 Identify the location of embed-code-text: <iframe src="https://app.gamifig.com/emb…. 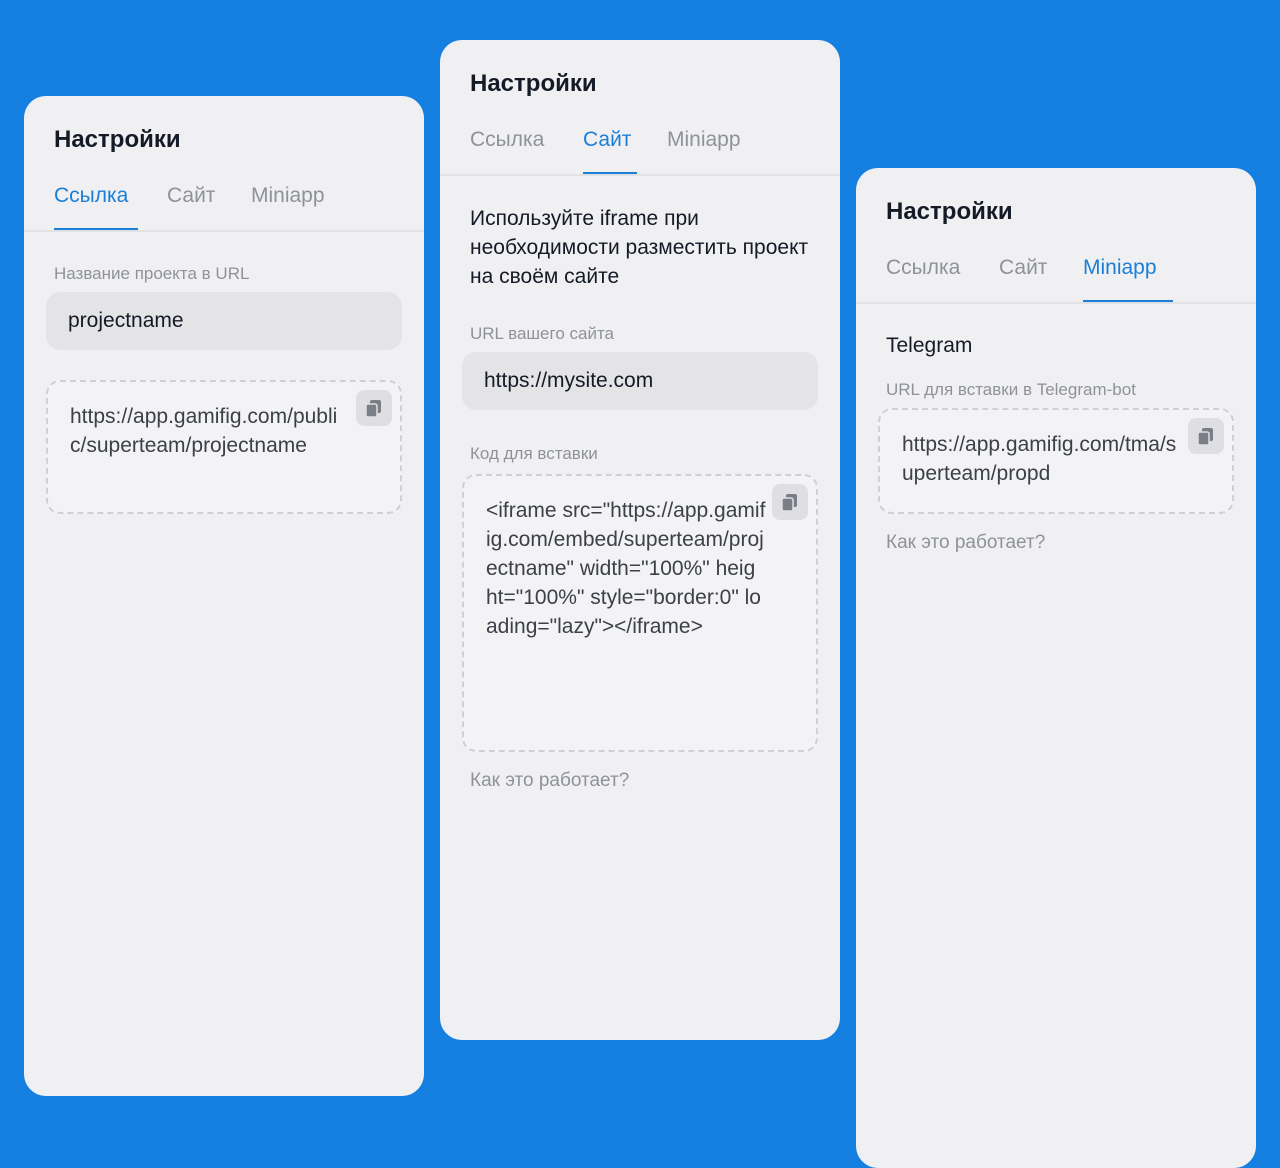
(626, 568).